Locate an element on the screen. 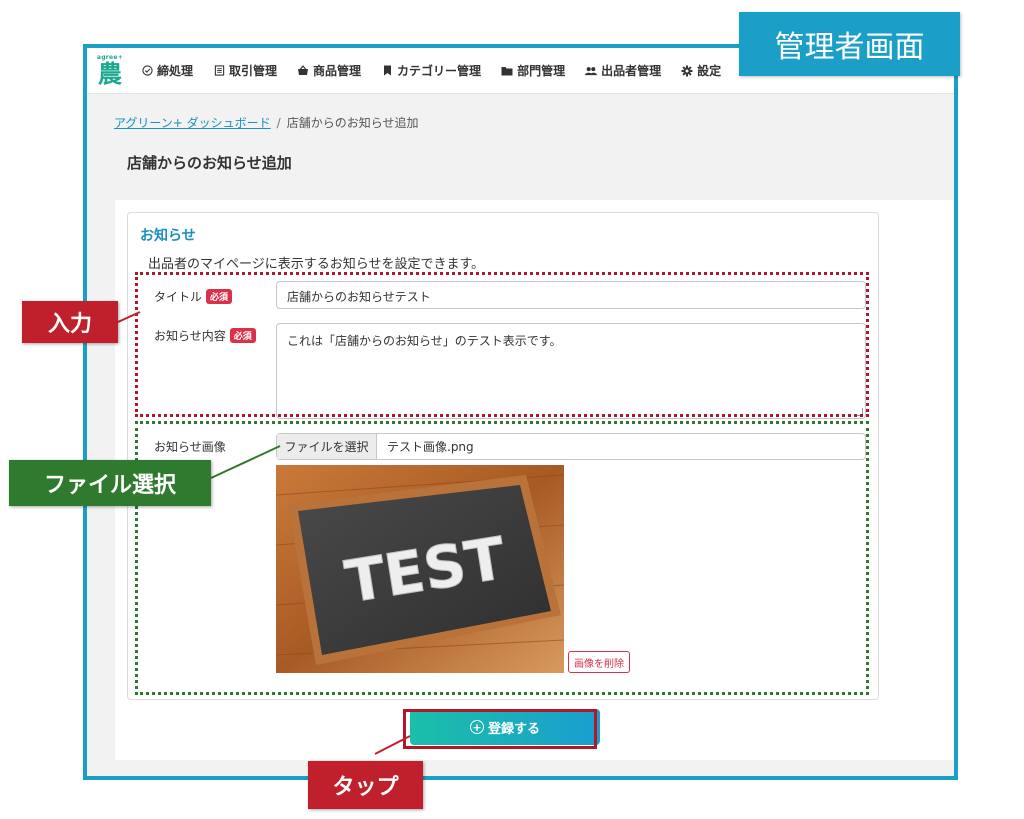  breadcrumb-home-link: アグリーン+ ダッシュボード is located at coordinates (192, 123).